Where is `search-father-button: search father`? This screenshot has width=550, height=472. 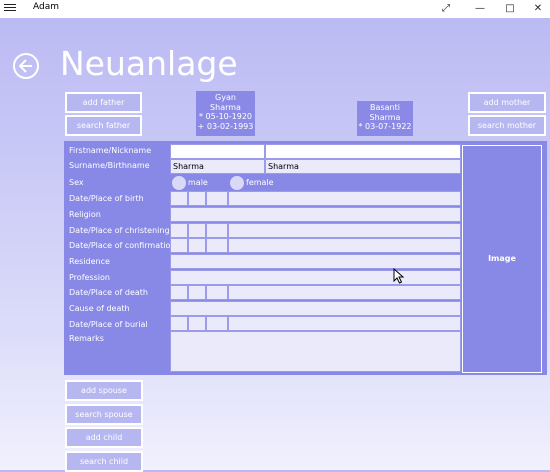
search-father-button: search father is located at coordinates (103, 125).